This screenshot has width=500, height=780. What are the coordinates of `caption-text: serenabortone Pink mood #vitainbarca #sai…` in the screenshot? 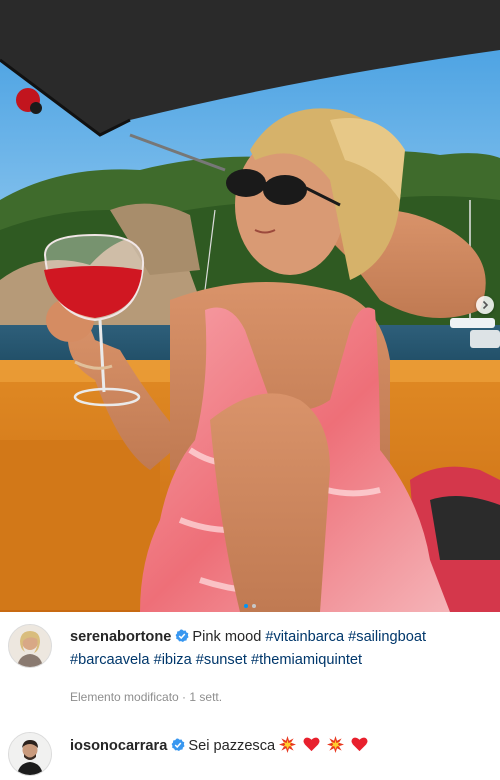 It's located at (280, 649).